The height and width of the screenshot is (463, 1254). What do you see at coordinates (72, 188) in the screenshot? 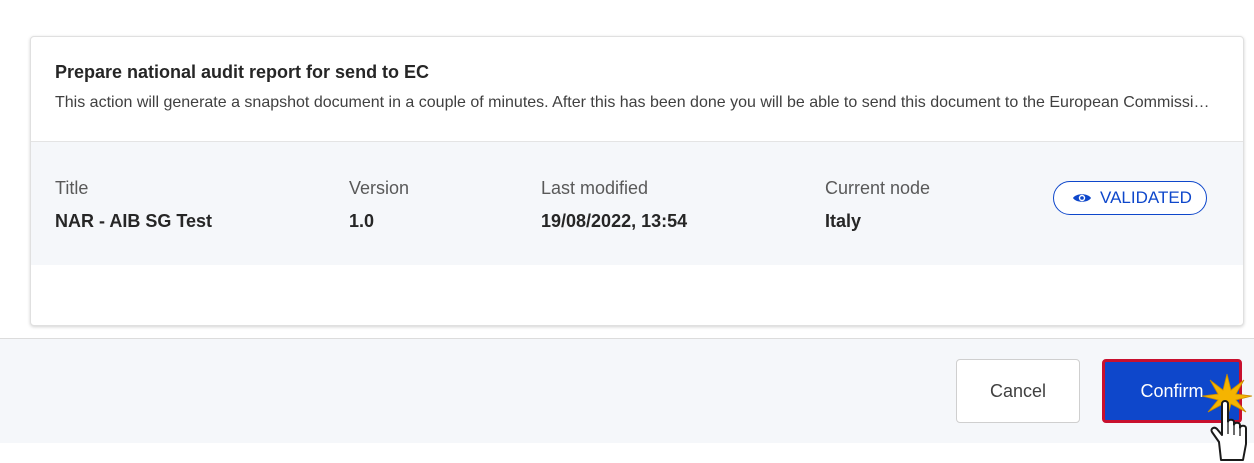
I see `title-label: Title` at bounding box center [72, 188].